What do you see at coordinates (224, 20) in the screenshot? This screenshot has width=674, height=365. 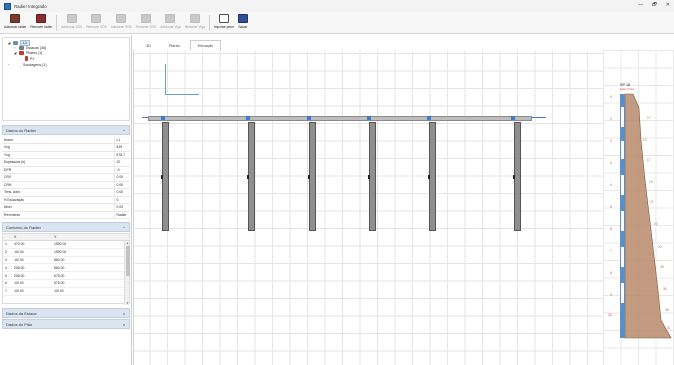 I see `import-button: Importar perm` at bounding box center [224, 20].